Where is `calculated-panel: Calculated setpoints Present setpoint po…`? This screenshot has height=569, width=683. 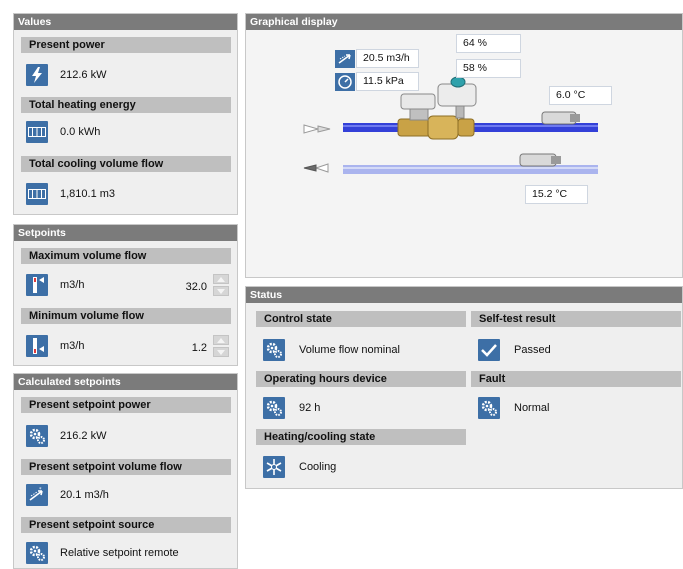 calculated-panel: Calculated setpoints Present setpoint po… is located at coordinates (125, 471).